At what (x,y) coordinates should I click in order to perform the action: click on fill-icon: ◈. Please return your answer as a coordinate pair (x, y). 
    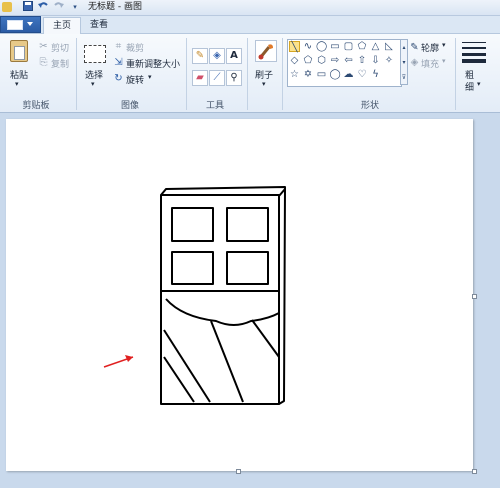
    Looking at the image, I should click on (217, 56).